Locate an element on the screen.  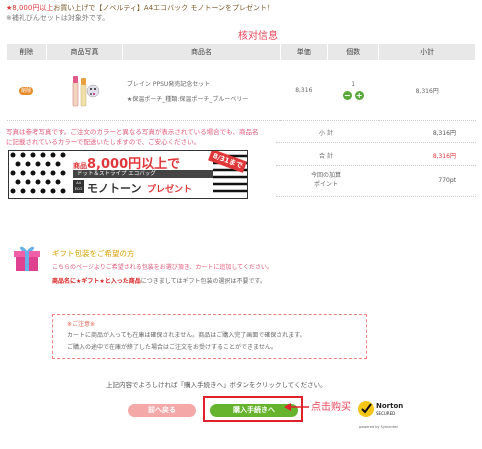
notice-line1: カートに商品が入っても在庫は確保されません。商品はご購入完了画面で確保されます。 is located at coordinates (186, 335).